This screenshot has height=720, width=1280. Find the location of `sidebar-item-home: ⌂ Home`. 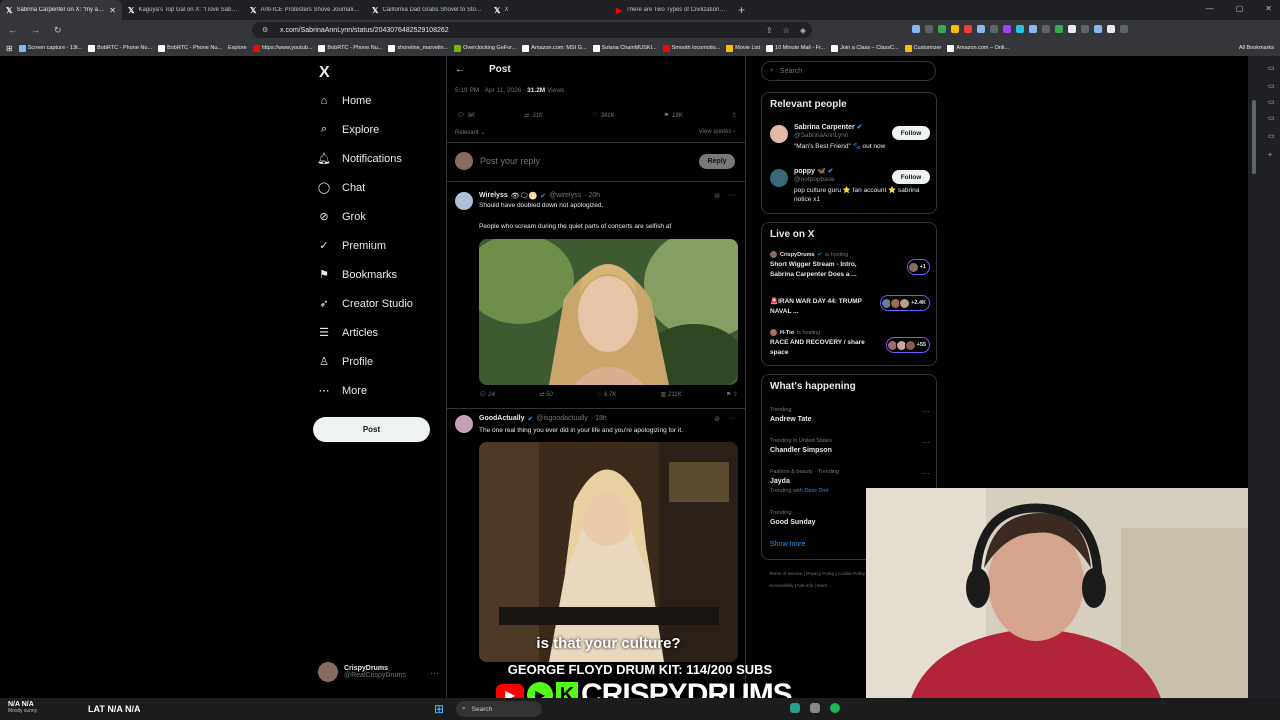

sidebar-item-home: ⌂ Home is located at coordinates (365, 100).